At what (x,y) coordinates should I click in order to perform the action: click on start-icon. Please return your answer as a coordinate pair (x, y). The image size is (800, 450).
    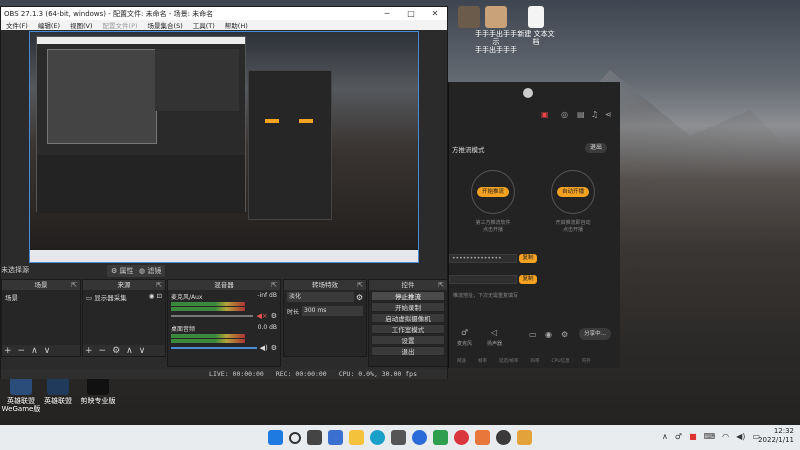
    Looking at the image, I should click on (275, 437).